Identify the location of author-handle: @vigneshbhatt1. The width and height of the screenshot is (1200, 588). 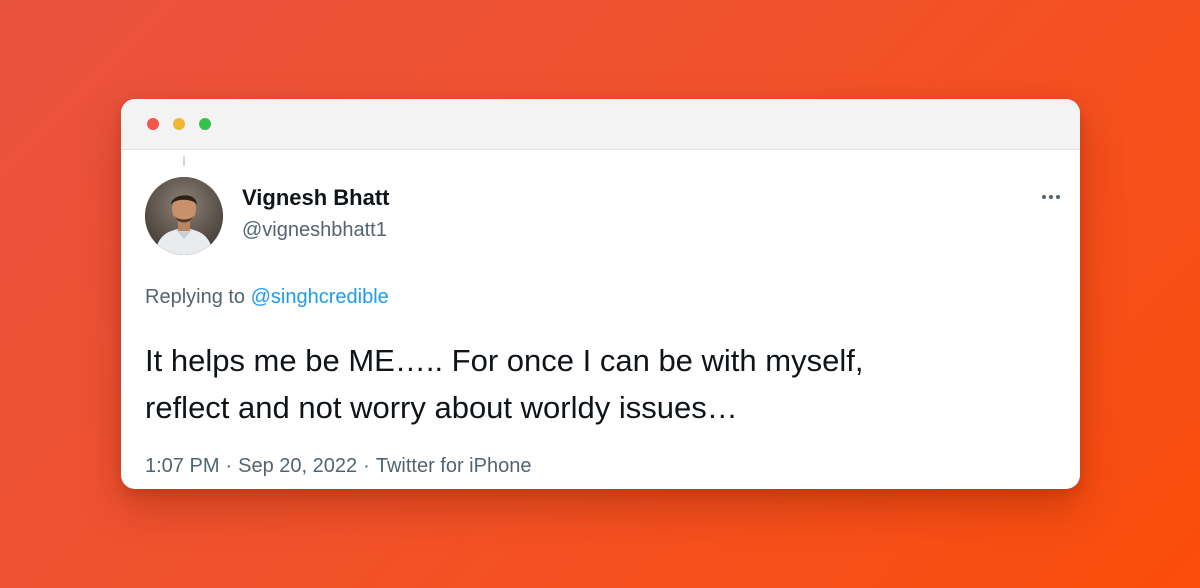
(314, 230).